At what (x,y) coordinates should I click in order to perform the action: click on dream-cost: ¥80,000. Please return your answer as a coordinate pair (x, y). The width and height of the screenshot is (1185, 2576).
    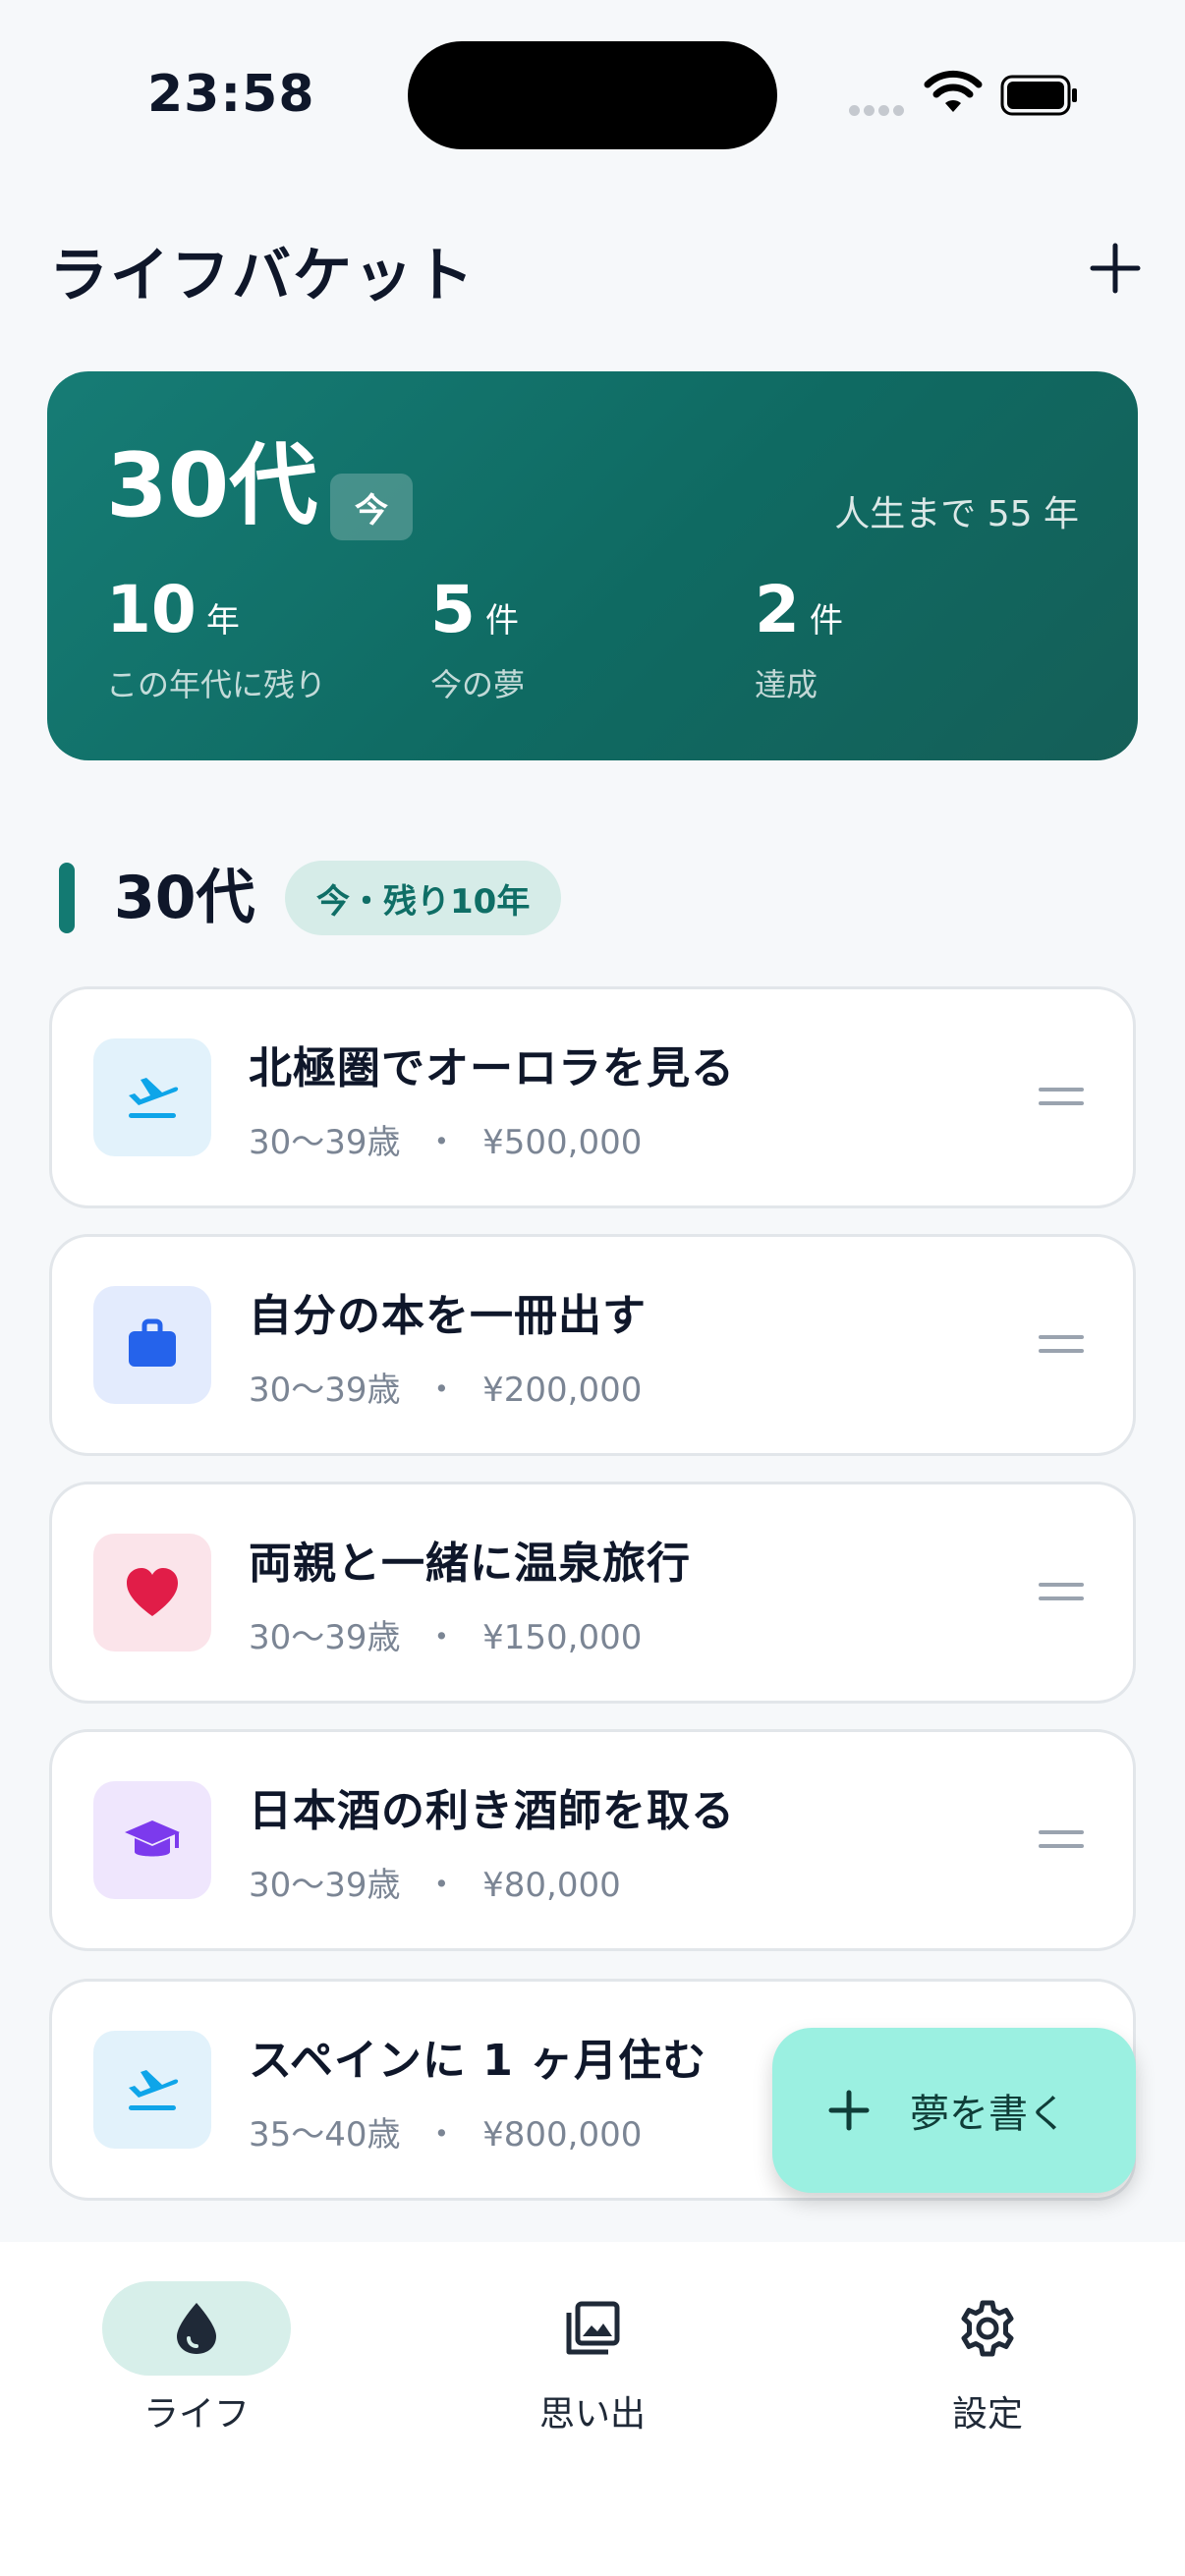
    Looking at the image, I should click on (552, 1885).